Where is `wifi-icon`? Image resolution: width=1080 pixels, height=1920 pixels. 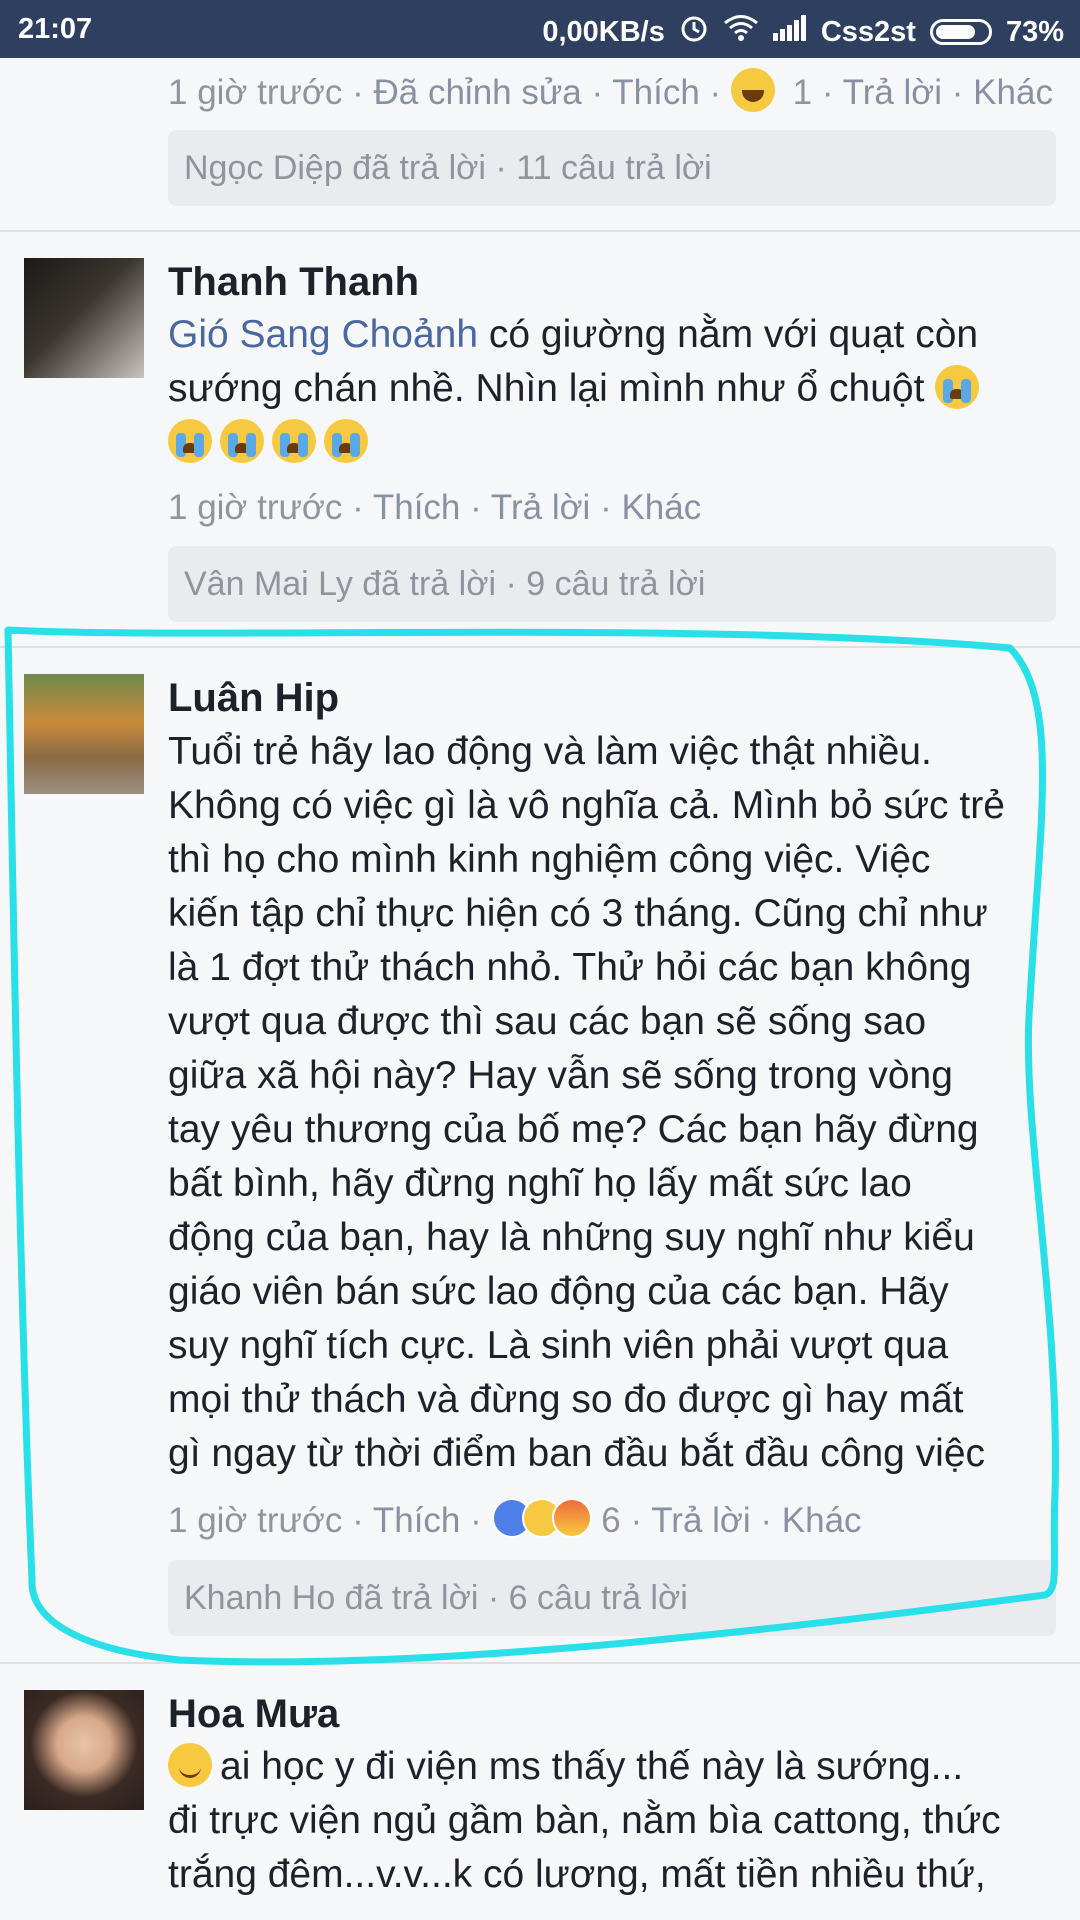 wifi-icon is located at coordinates (741, 32).